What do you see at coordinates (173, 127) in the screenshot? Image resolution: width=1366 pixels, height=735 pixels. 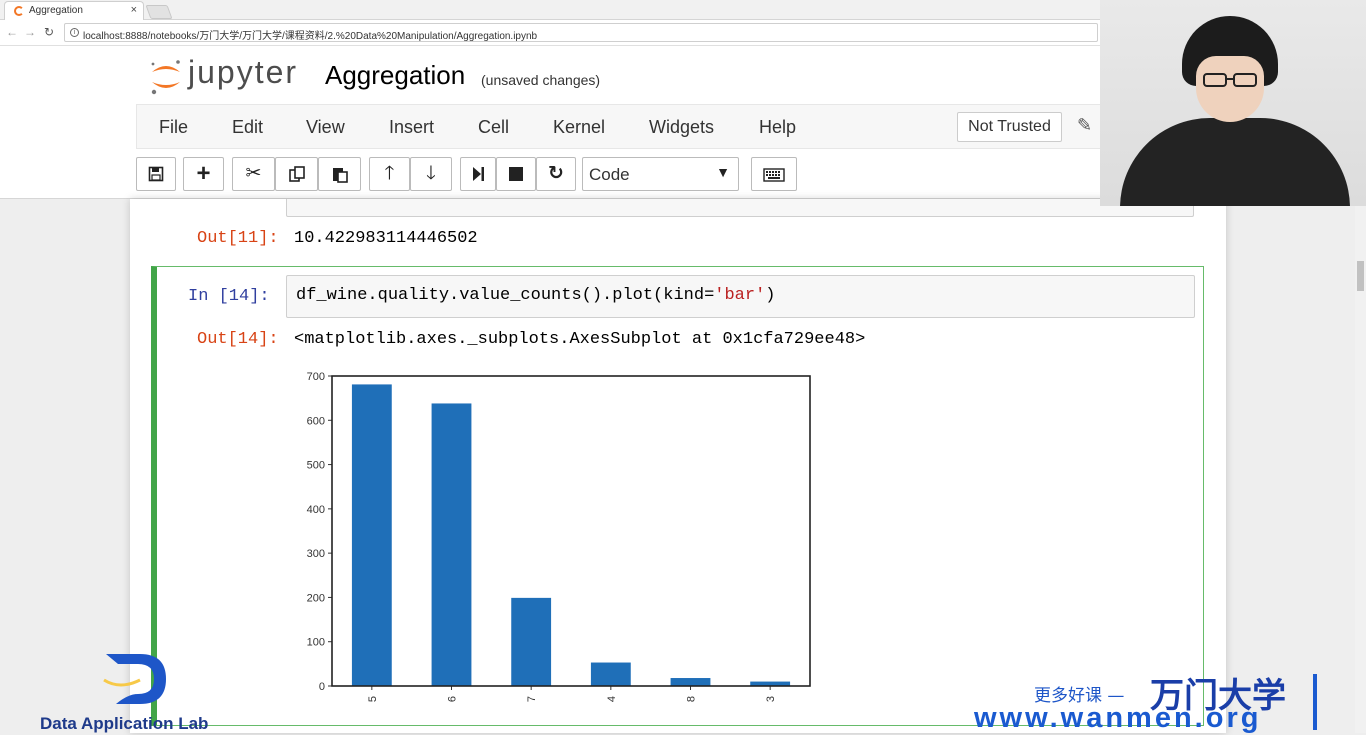 I see `menu-file: File` at bounding box center [173, 127].